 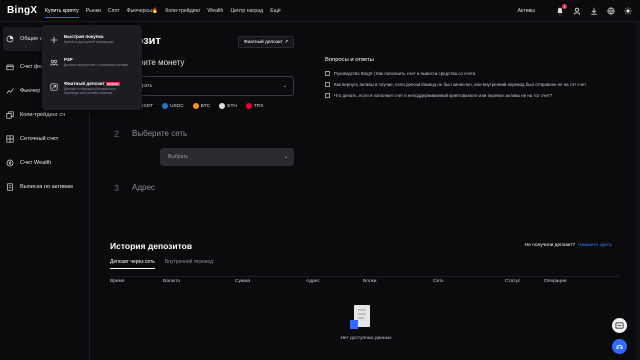 I want to click on user-icon, so click(x=577, y=11).